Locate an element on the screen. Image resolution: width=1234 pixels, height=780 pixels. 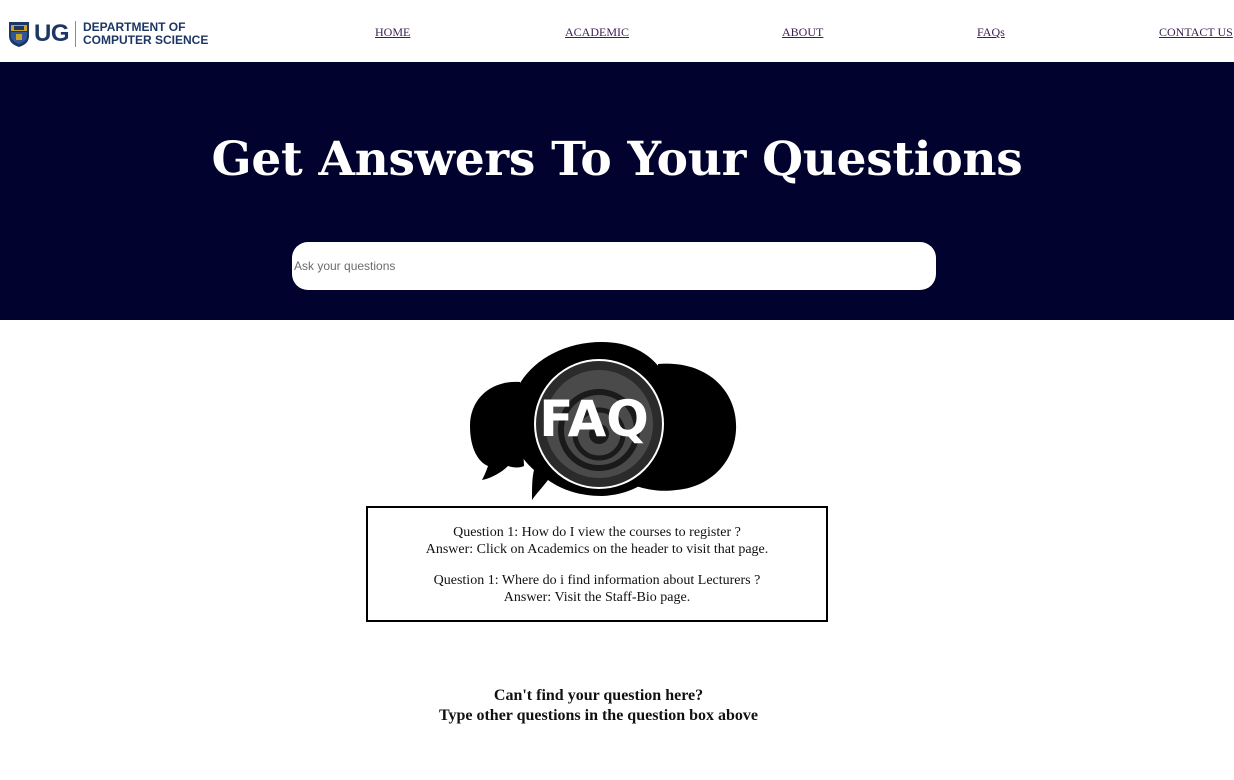
speech-bubbles-faq-icon: FAQ is located at coordinates (603, 421).